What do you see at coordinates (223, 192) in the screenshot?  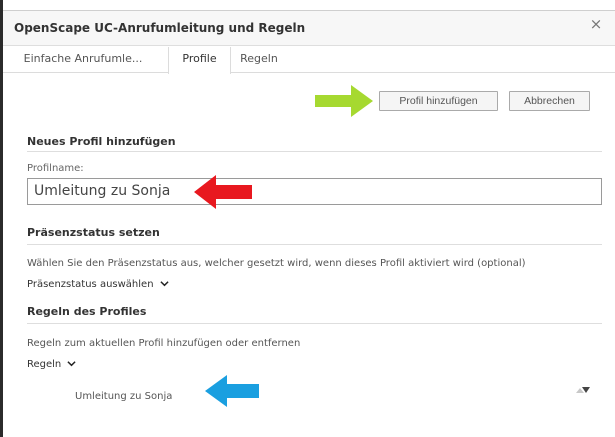 I see `red-arrow-annotation` at bounding box center [223, 192].